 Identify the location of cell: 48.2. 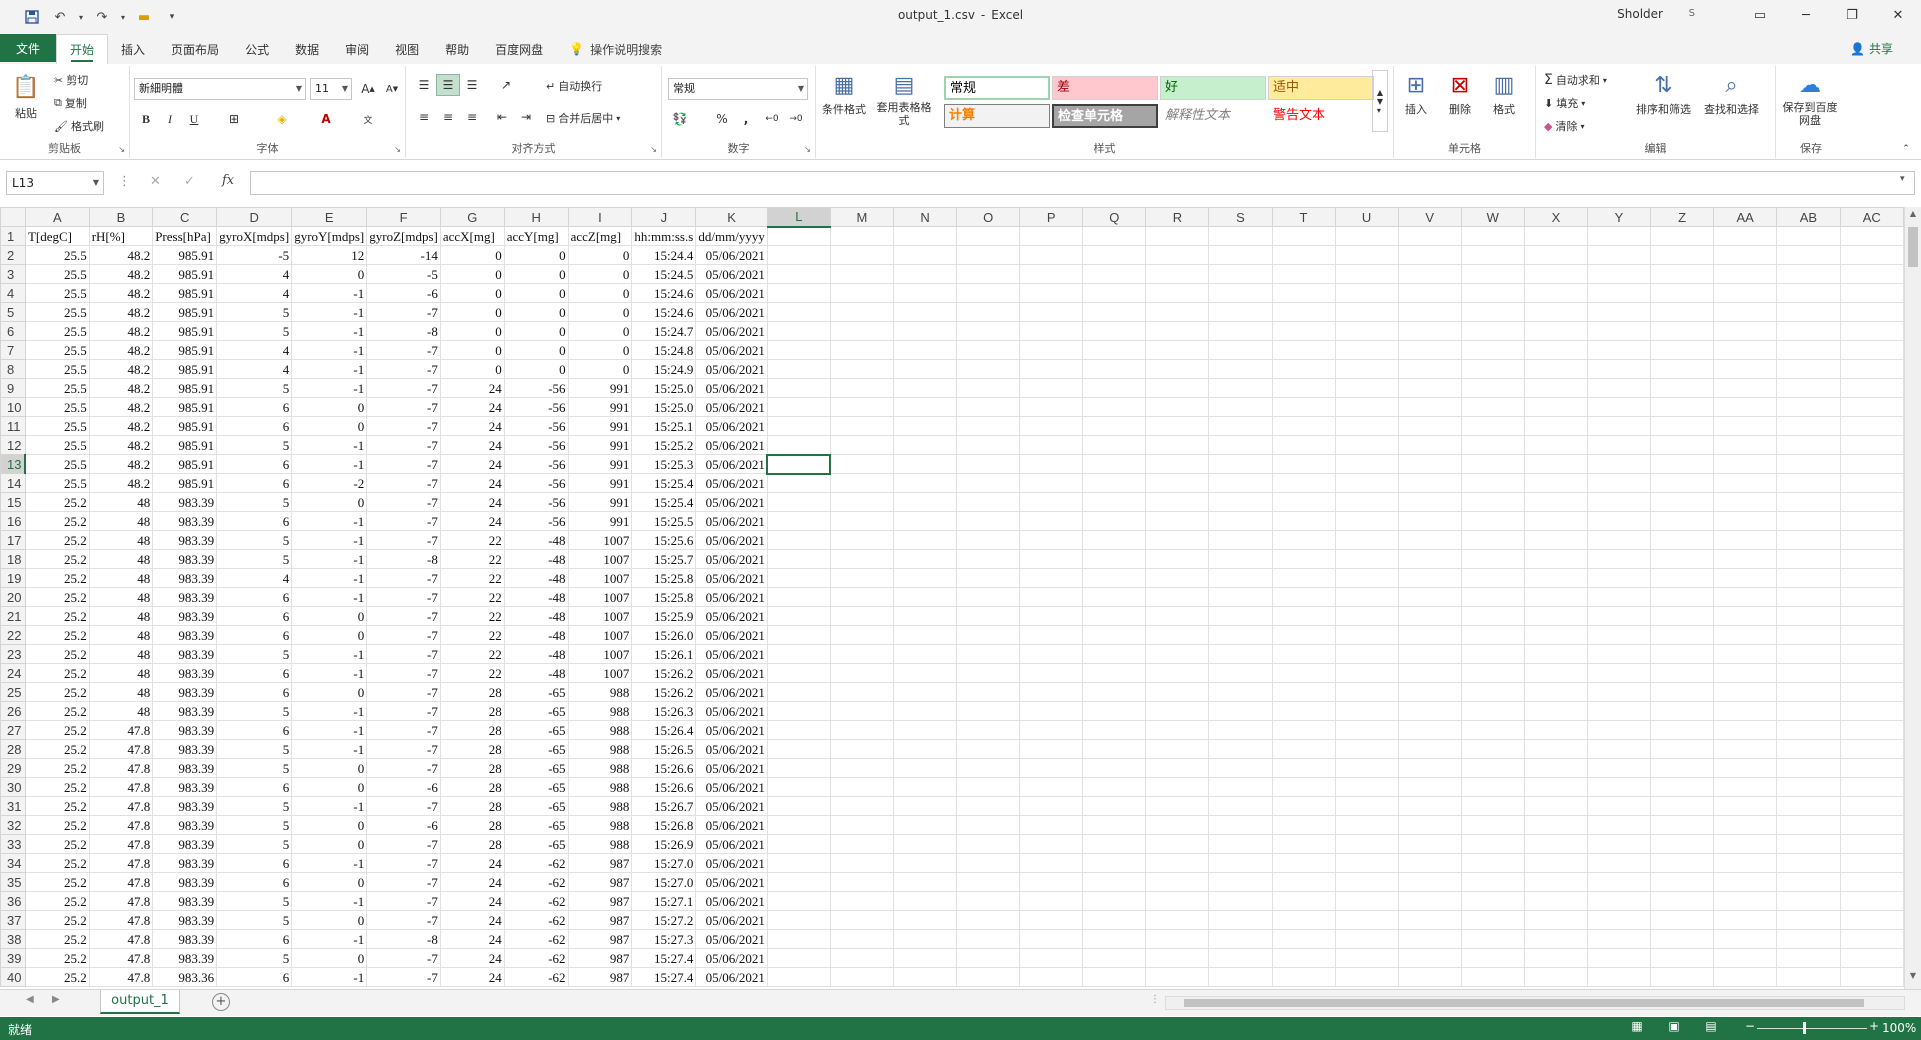
(121, 312).